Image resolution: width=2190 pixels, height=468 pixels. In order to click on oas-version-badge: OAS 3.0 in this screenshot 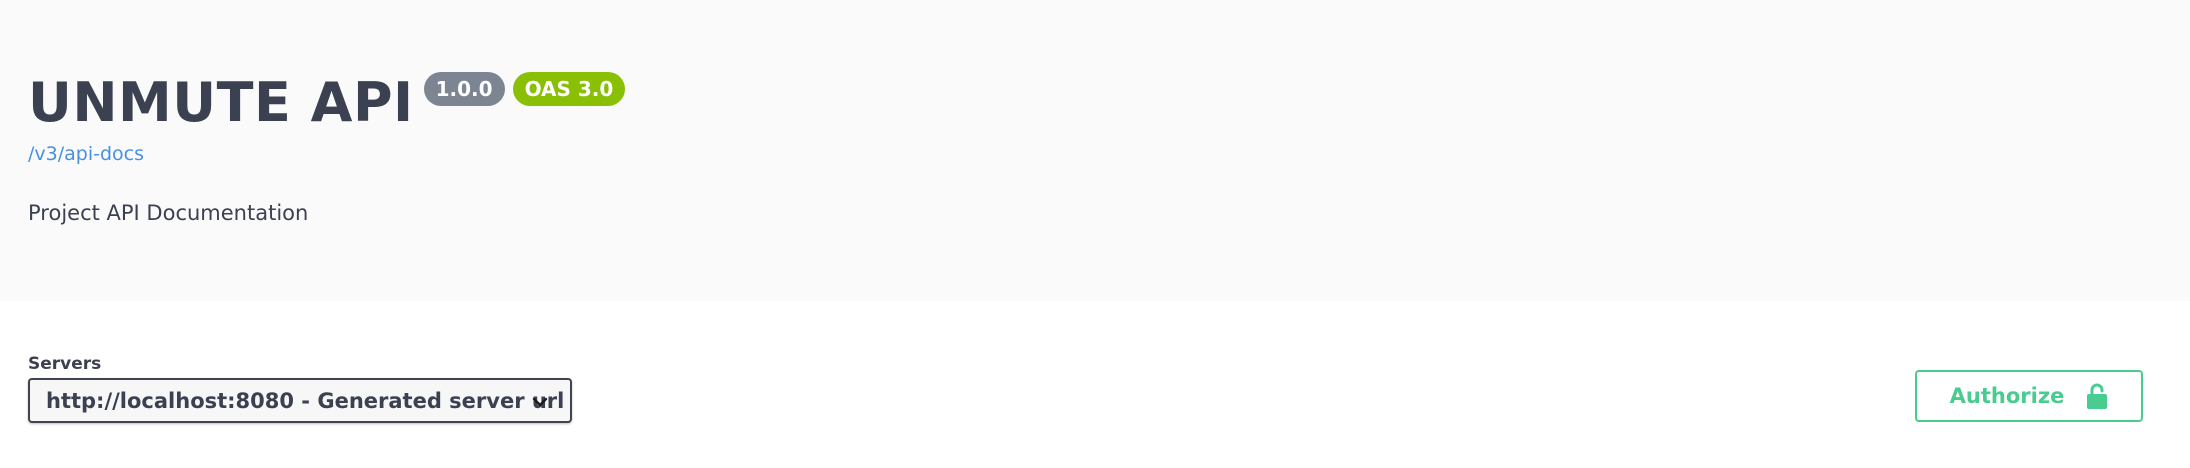, I will do `click(569, 89)`.